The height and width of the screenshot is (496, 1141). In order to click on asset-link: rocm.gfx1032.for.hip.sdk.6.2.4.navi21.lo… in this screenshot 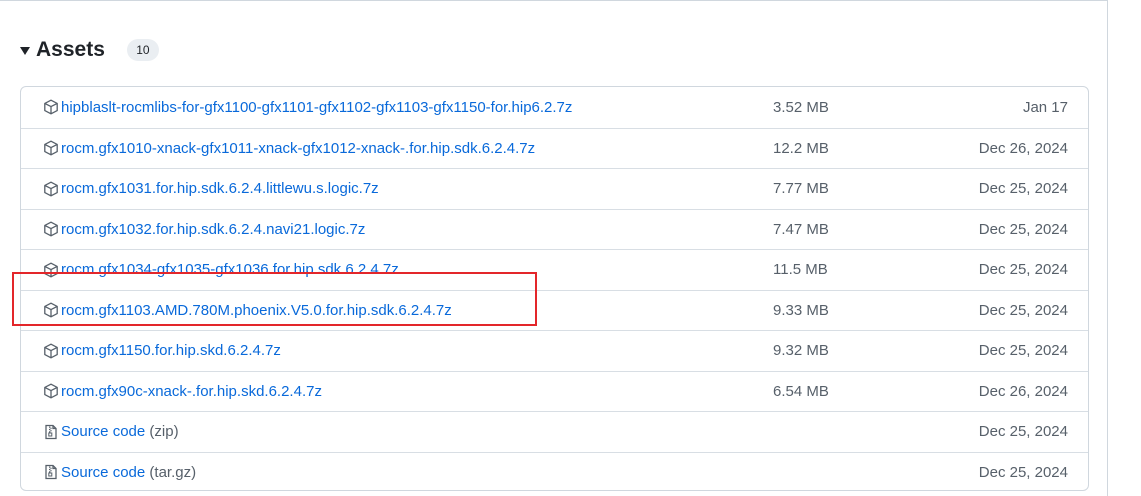, I will do `click(213, 229)`.